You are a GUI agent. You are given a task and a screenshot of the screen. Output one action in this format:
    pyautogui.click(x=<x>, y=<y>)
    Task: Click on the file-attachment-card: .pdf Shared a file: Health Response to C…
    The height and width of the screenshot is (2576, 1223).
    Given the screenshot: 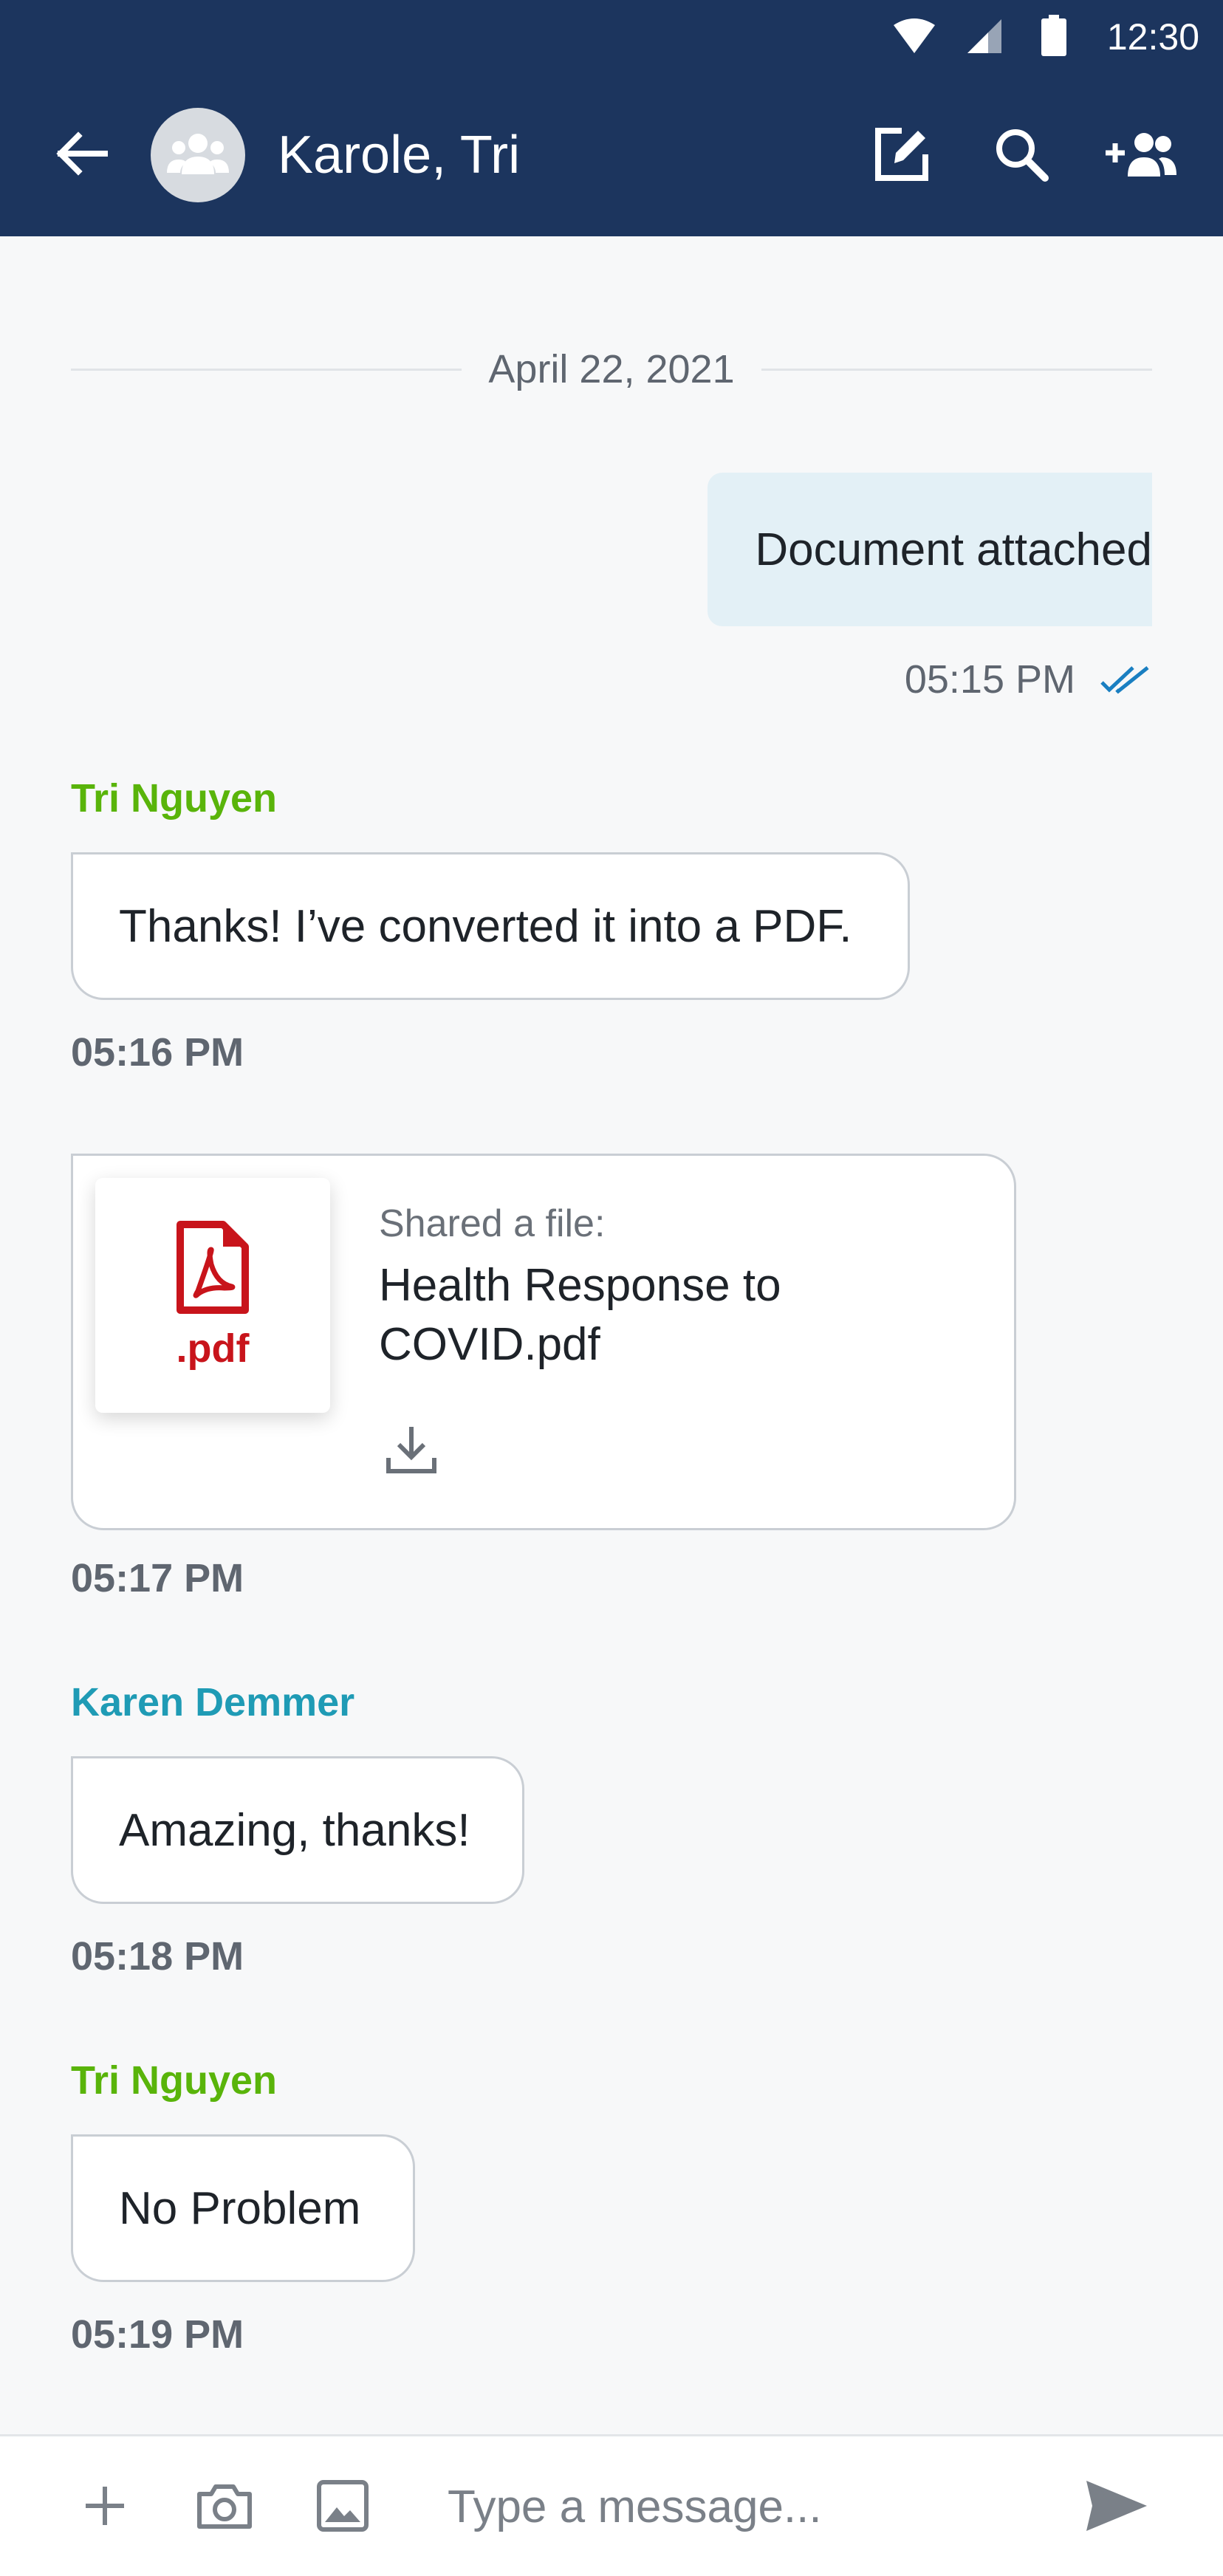 What is the action you would take?
    pyautogui.click(x=543, y=1342)
    